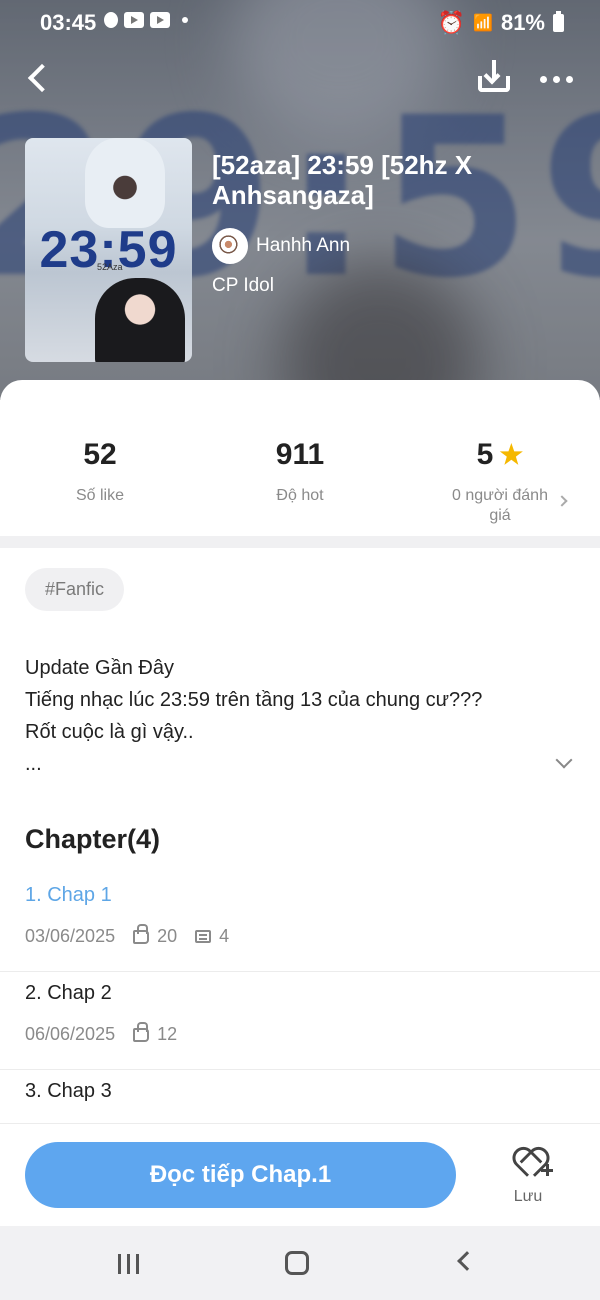  I want to click on description-line: Rốt cuộc là gì vậy.., so click(109, 732).